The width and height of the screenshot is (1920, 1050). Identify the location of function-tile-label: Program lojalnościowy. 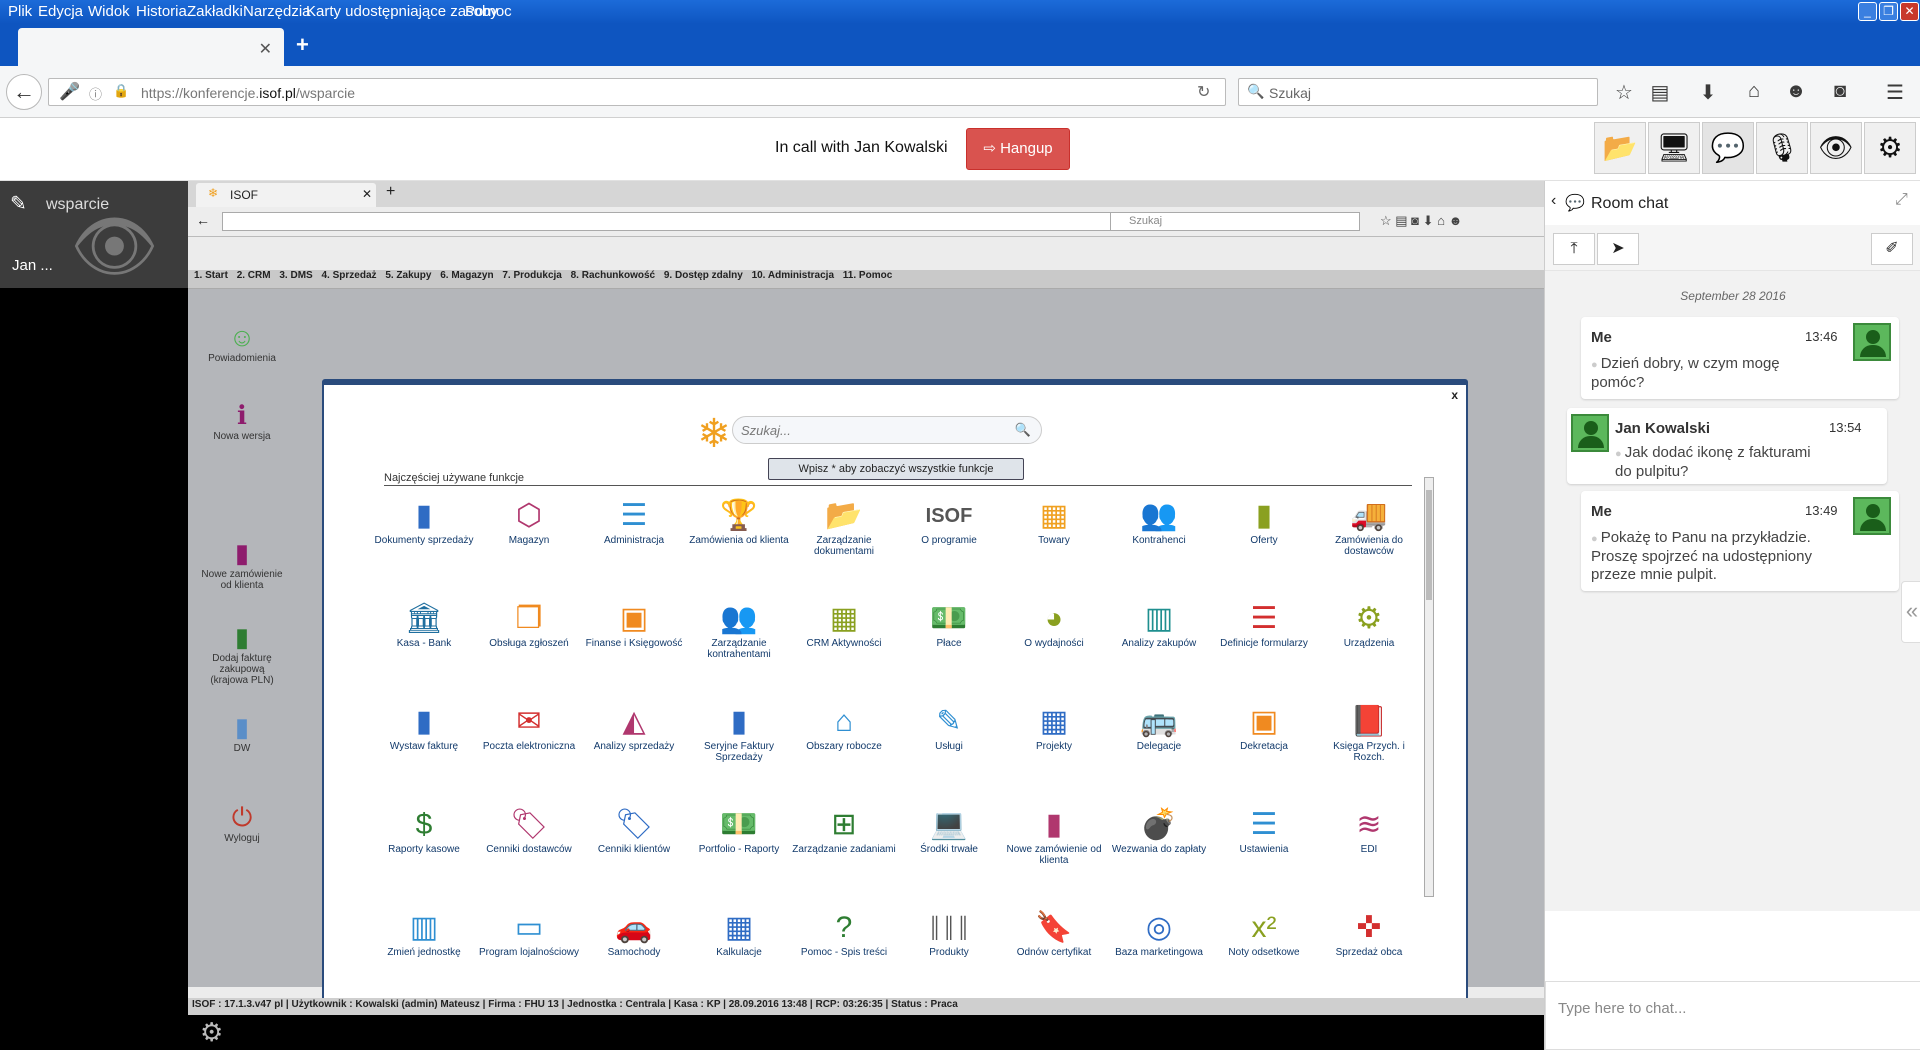
(529, 952).